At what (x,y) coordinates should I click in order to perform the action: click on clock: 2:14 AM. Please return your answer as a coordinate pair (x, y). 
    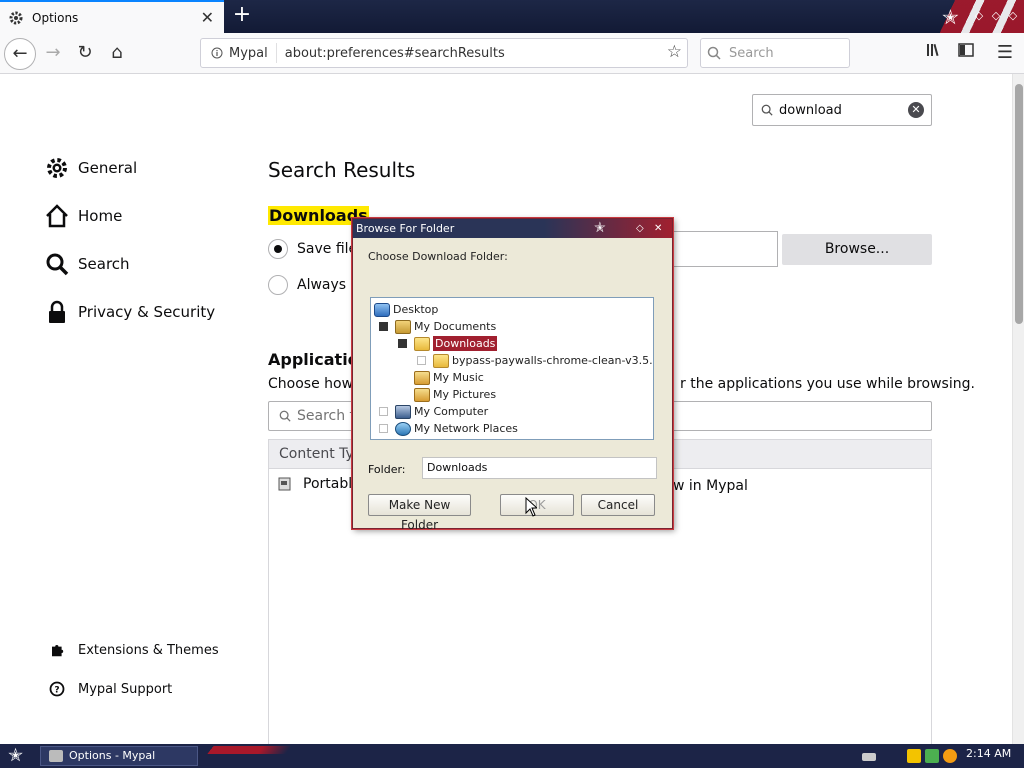
    Looking at the image, I should click on (988, 753).